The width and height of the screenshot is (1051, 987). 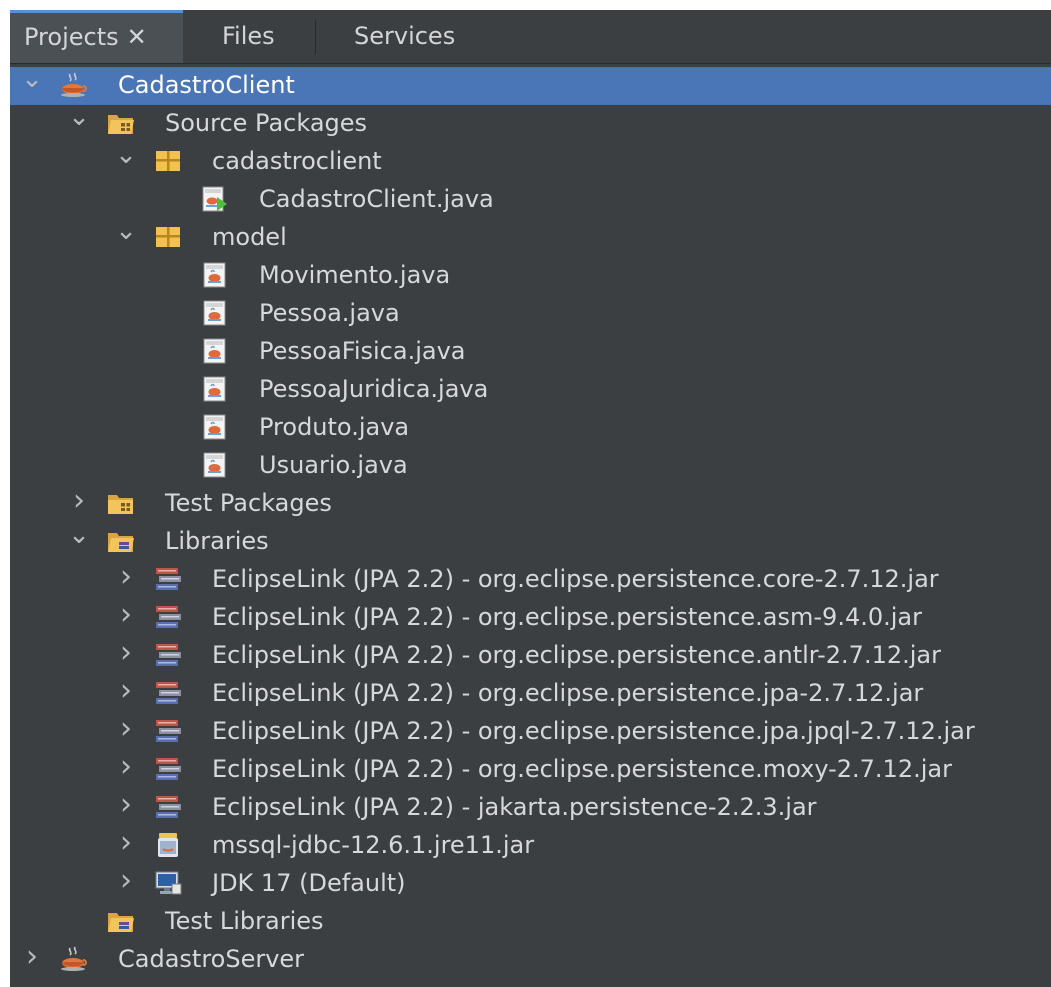 I want to click on tree-row: CadastroClient.java, so click(x=530, y=200).